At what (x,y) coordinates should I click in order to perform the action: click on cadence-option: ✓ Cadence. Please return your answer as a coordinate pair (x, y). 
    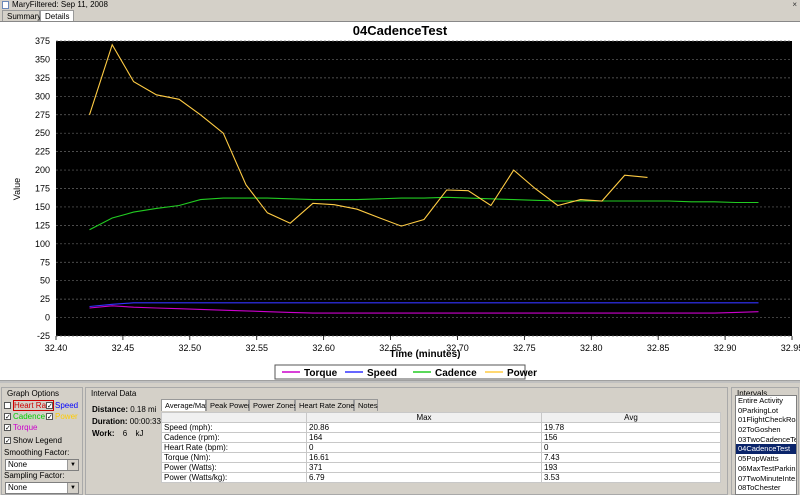
    Looking at the image, I should click on (24, 416).